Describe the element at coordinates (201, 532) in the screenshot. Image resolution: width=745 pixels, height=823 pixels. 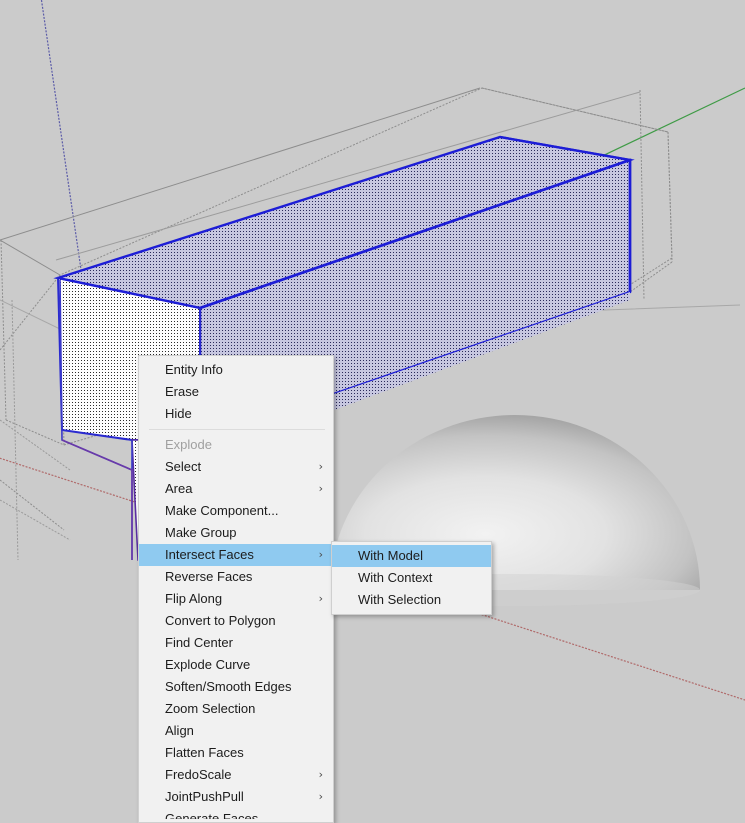
I see `menu-item-label: Make Group` at that location.